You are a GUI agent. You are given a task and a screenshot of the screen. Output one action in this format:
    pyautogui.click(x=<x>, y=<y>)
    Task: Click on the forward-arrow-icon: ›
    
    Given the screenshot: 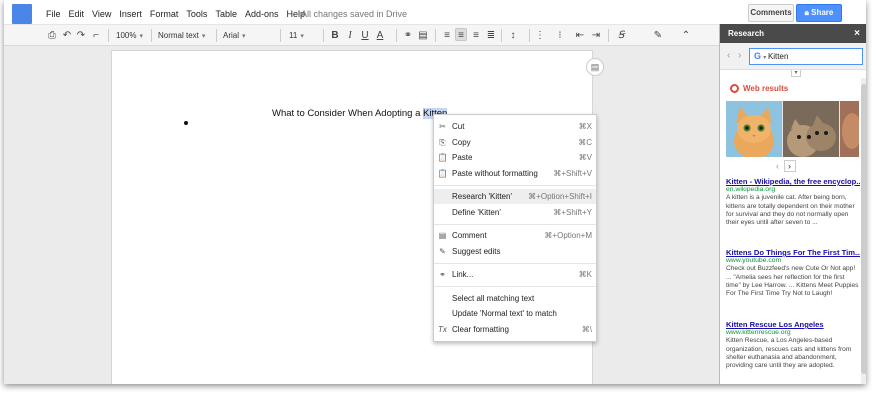 What is the action you would take?
    pyautogui.click(x=739, y=55)
    